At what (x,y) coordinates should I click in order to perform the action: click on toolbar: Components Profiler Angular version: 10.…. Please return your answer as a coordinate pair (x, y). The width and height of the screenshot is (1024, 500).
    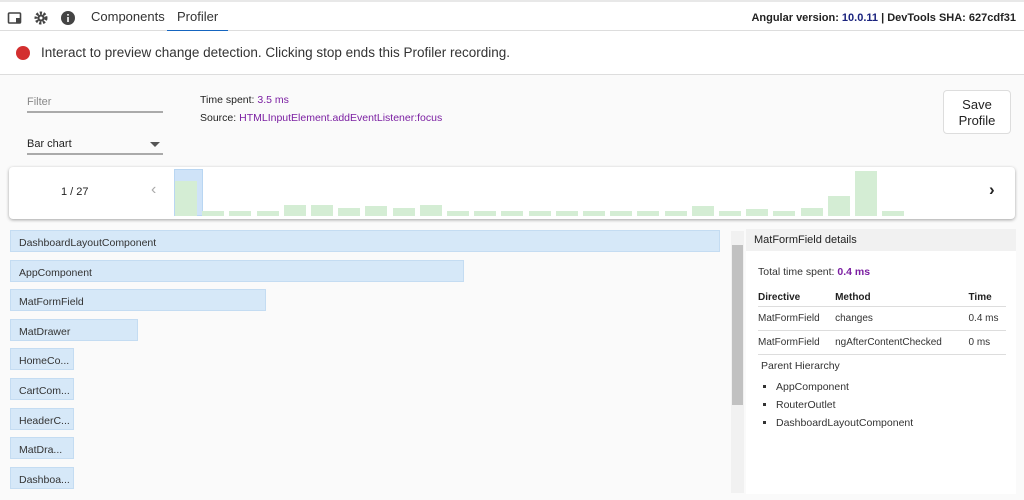
    Looking at the image, I should click on (512, 16).